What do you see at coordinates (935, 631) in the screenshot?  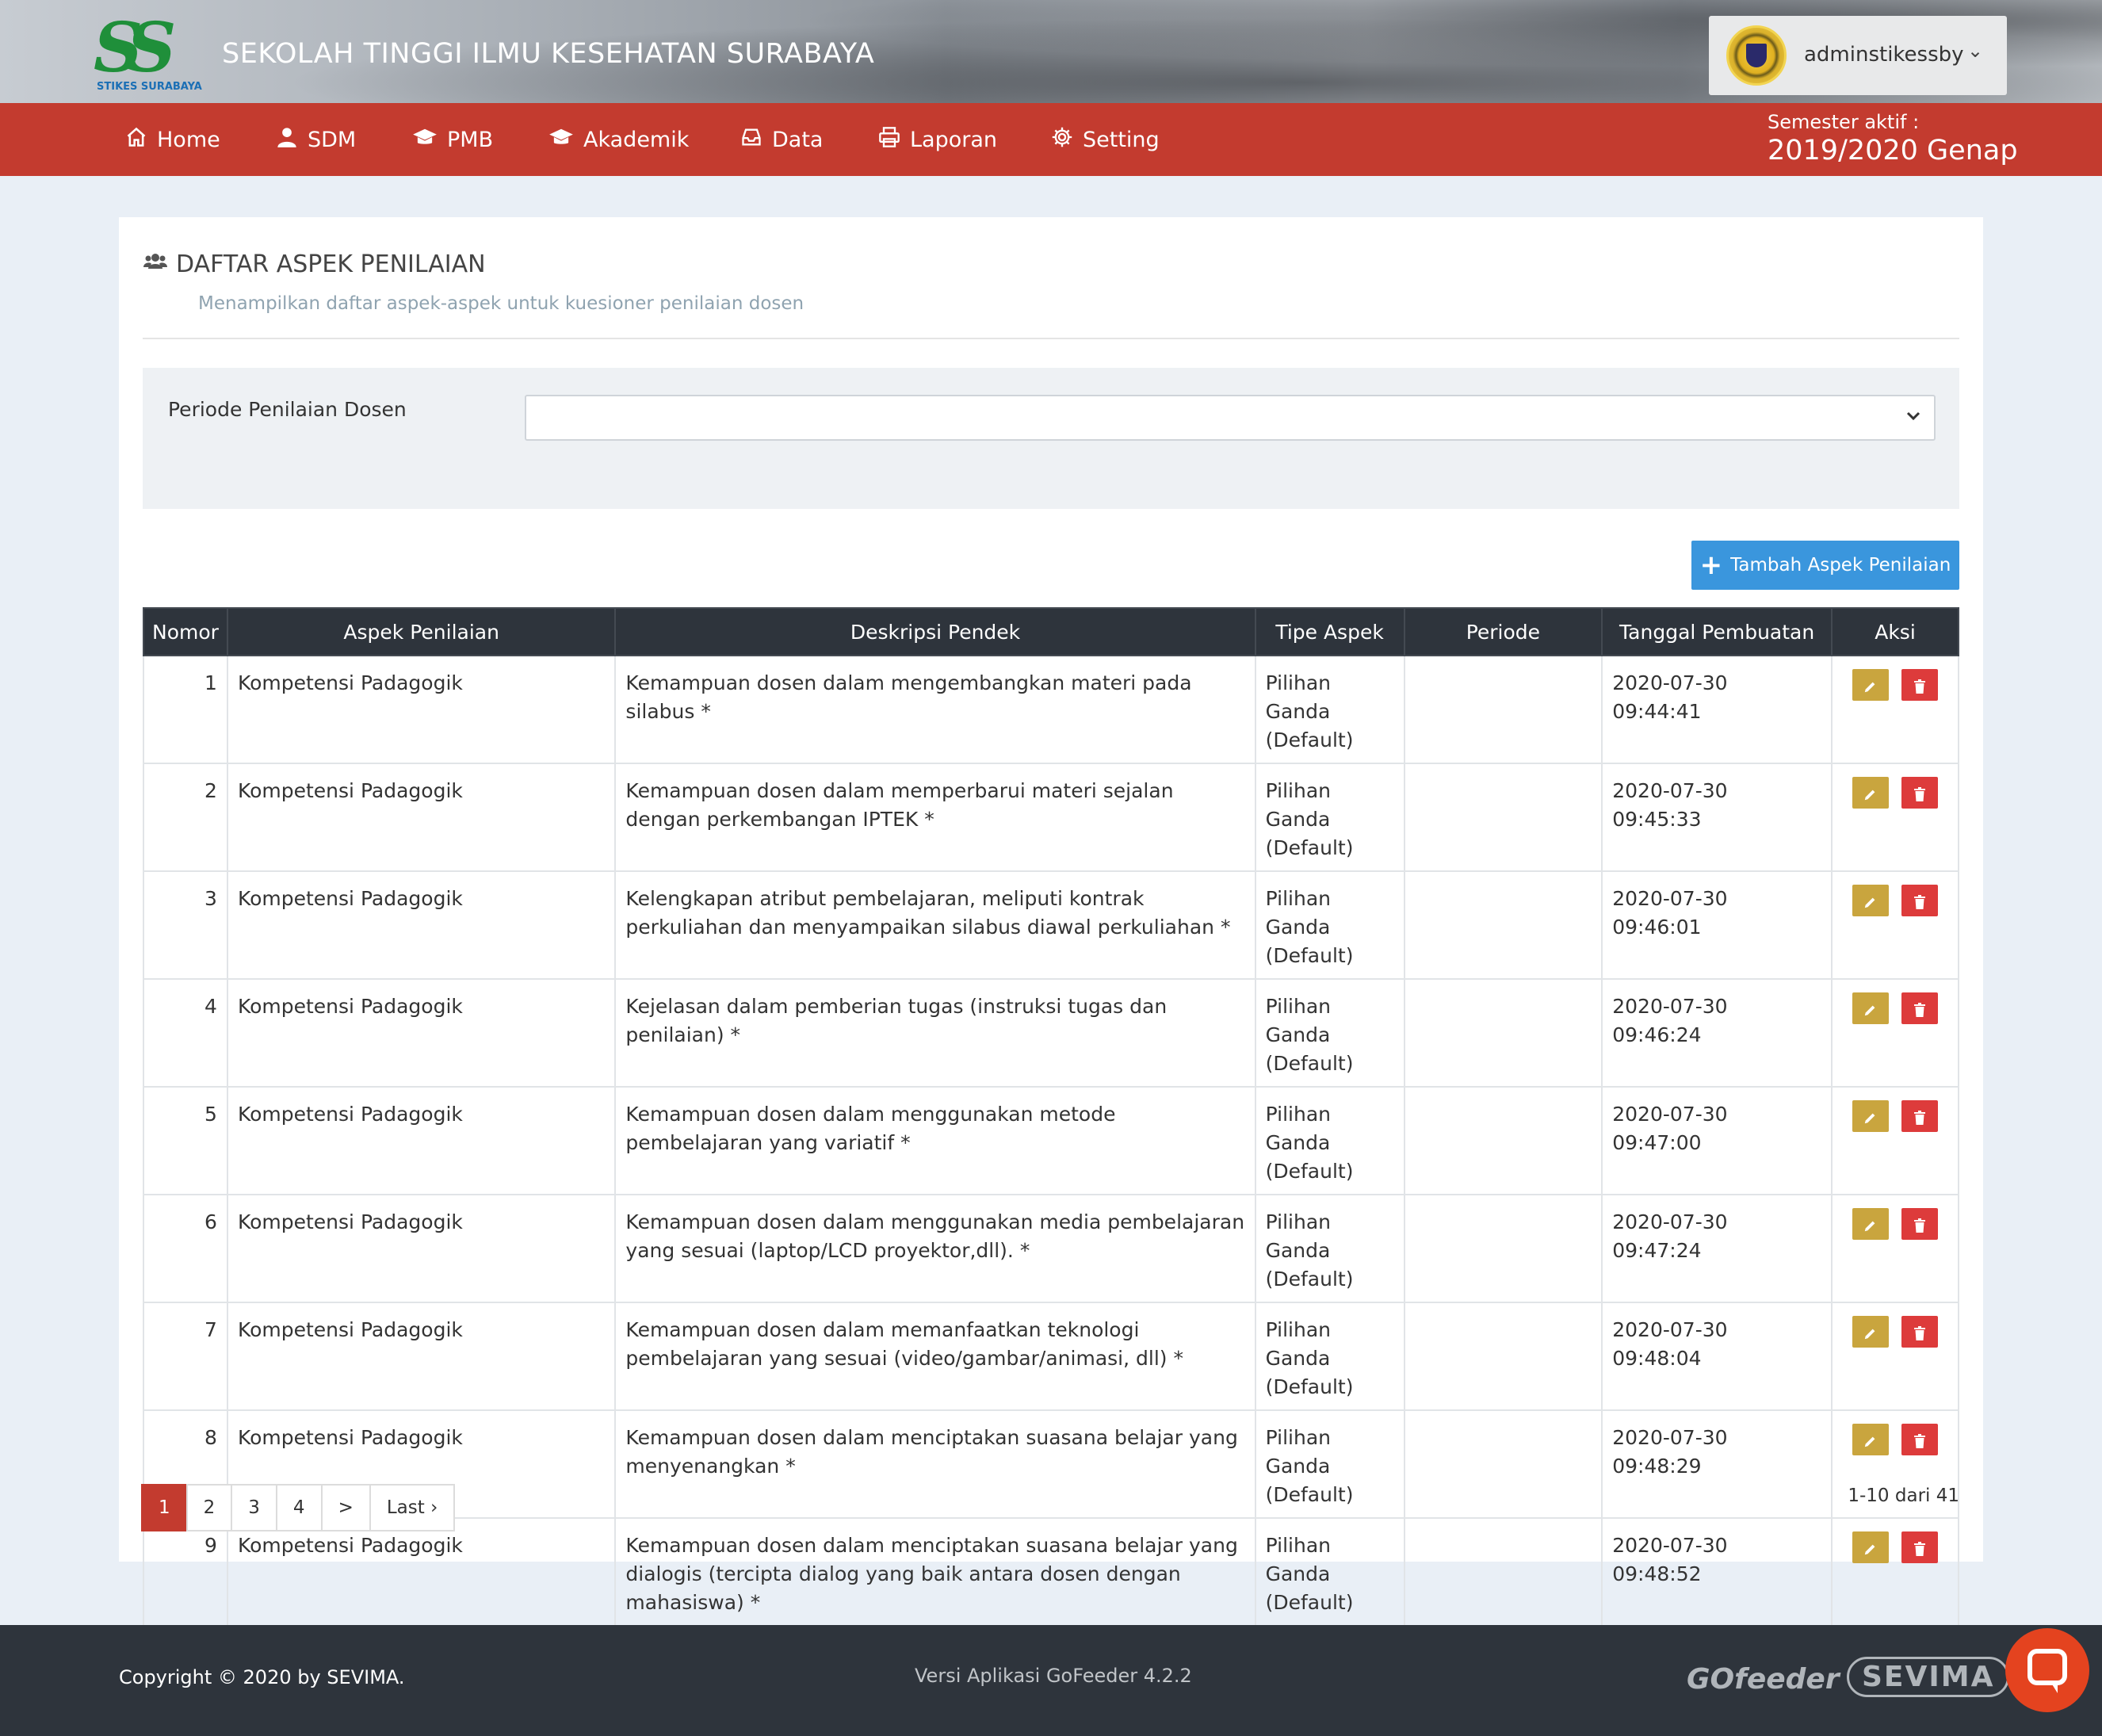 I see `col-header: Deskripsi Pendek` at bounding box center [935, 631].